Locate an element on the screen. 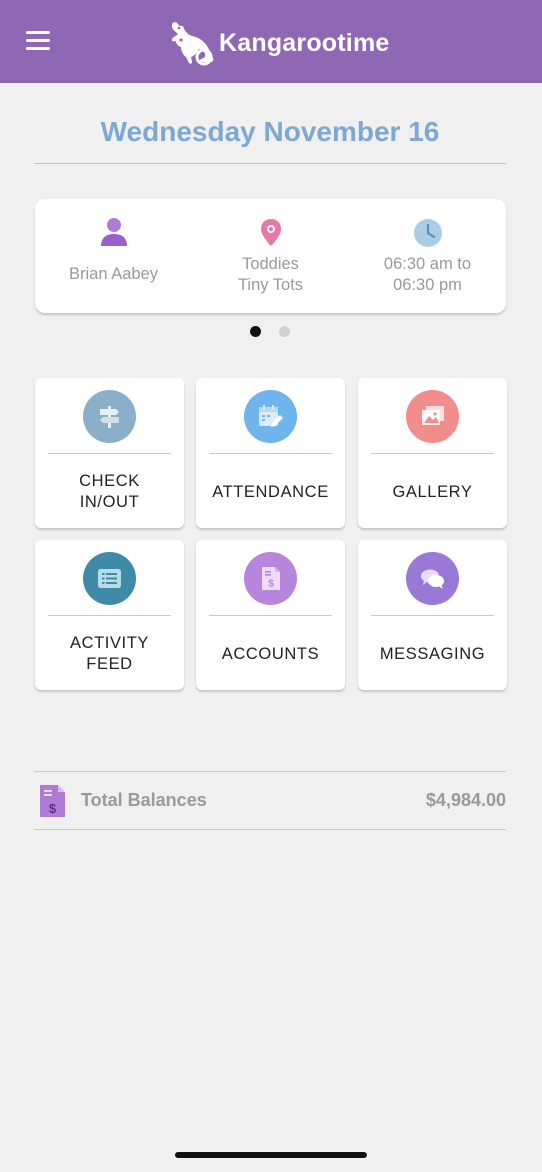  hours-line-2: 06:30 pm is located at coordinates (427, 285).